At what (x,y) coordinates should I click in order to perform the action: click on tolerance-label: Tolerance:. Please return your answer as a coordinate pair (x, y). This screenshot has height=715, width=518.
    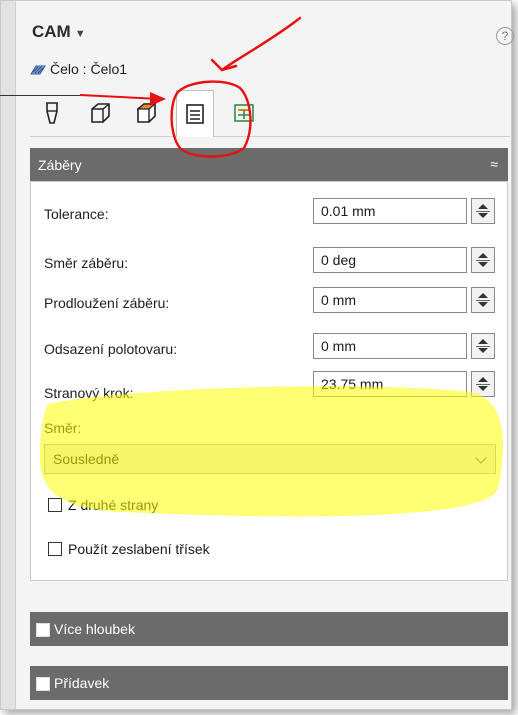
    Looking at the image, I should click on (76, 214).